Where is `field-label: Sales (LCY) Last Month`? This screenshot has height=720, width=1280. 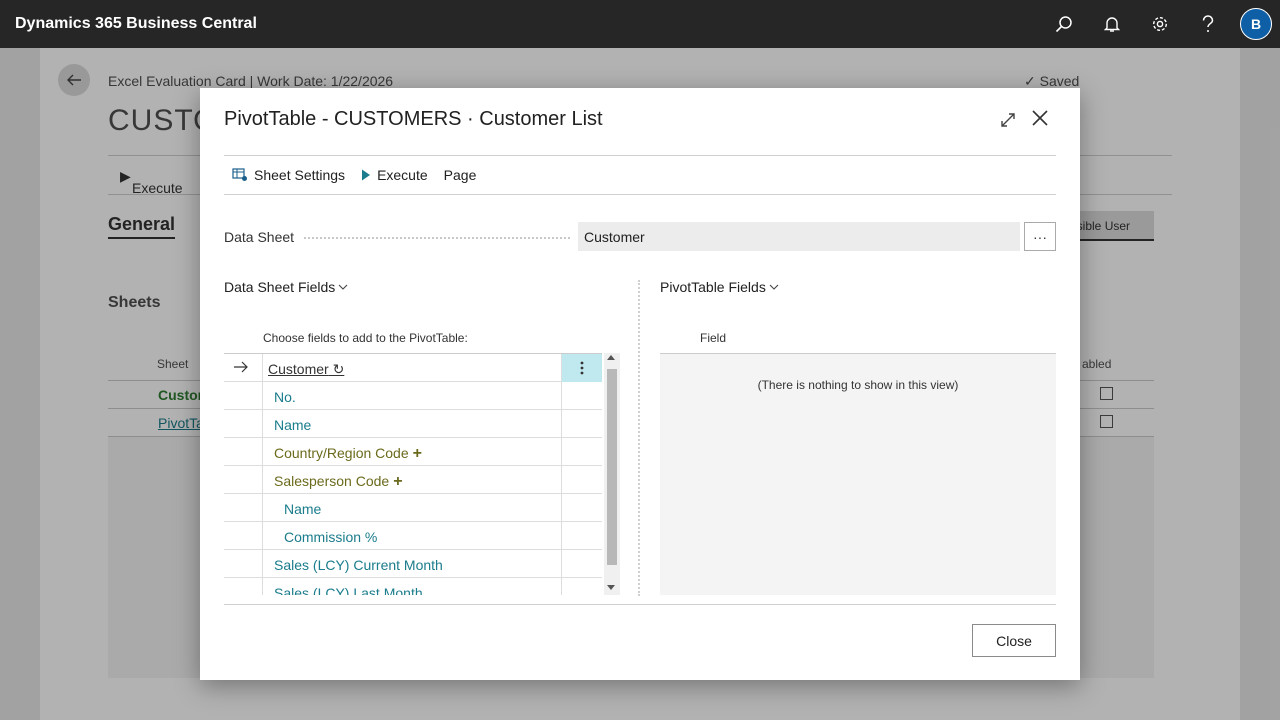
field-label: Sales (LCY) Last Month is located at coordinates (348, 590).